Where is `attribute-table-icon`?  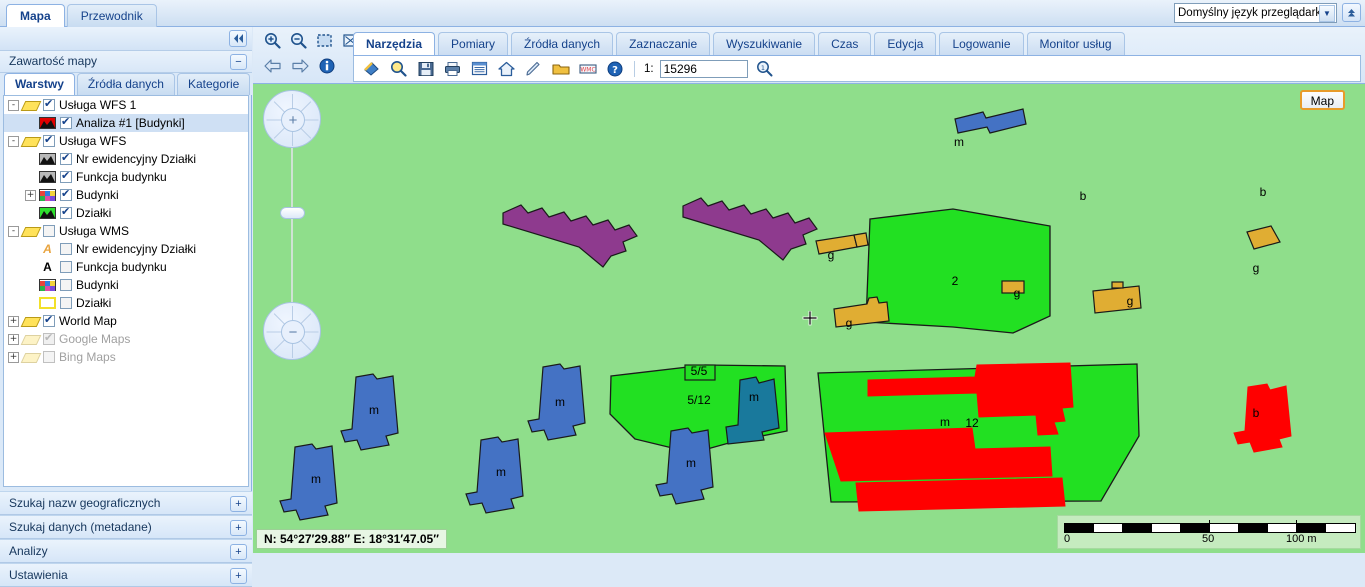
attribute-table-icon is located at coordinates (479, 68).